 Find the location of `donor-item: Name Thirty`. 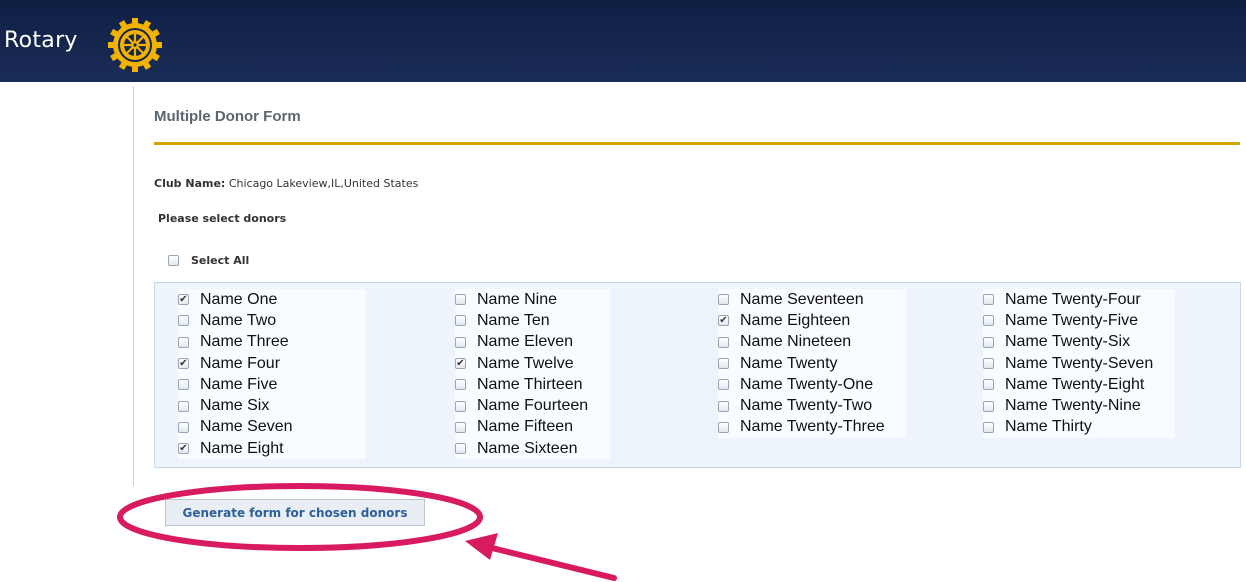

donor-item: Name Thirty is located at coordinates (1079, 427).